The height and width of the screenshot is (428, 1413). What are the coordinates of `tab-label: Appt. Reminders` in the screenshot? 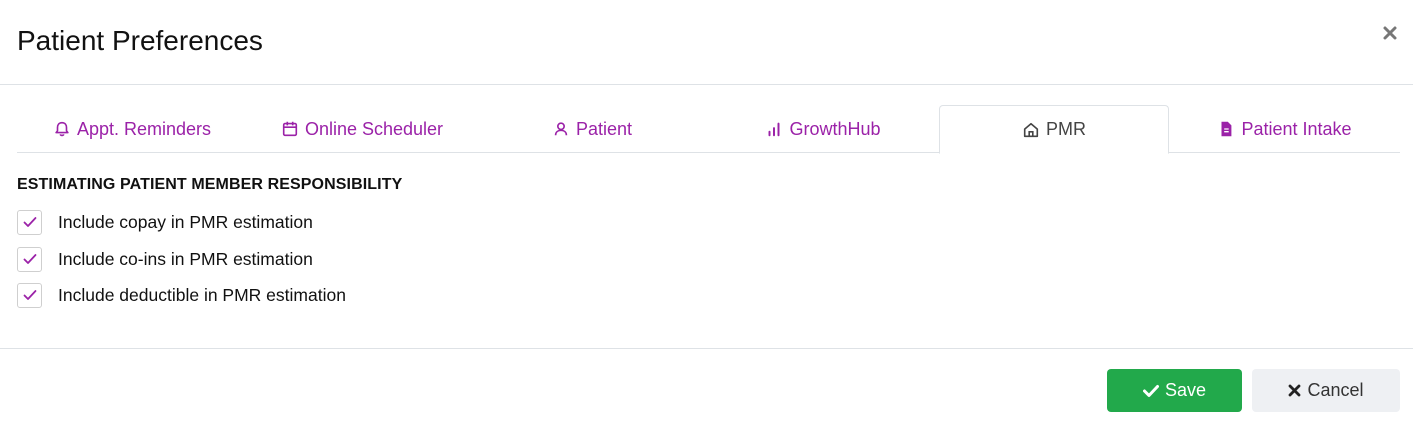 It's located at (144, 128).